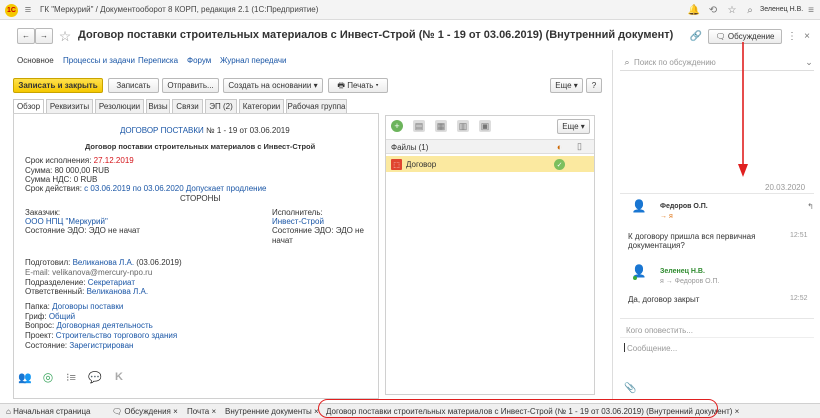  What do you see at coordinates (69, 106) in the screenshot?
I see `tab-requisites: Реквизиты` at bounding box center [69, 106].